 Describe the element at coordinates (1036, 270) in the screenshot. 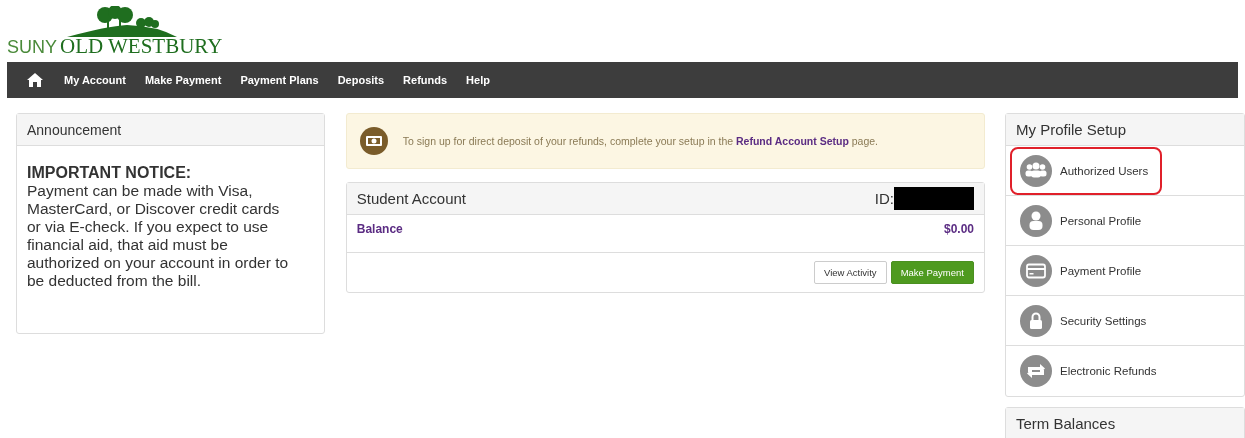

I see `credit-card-icon` at that location.